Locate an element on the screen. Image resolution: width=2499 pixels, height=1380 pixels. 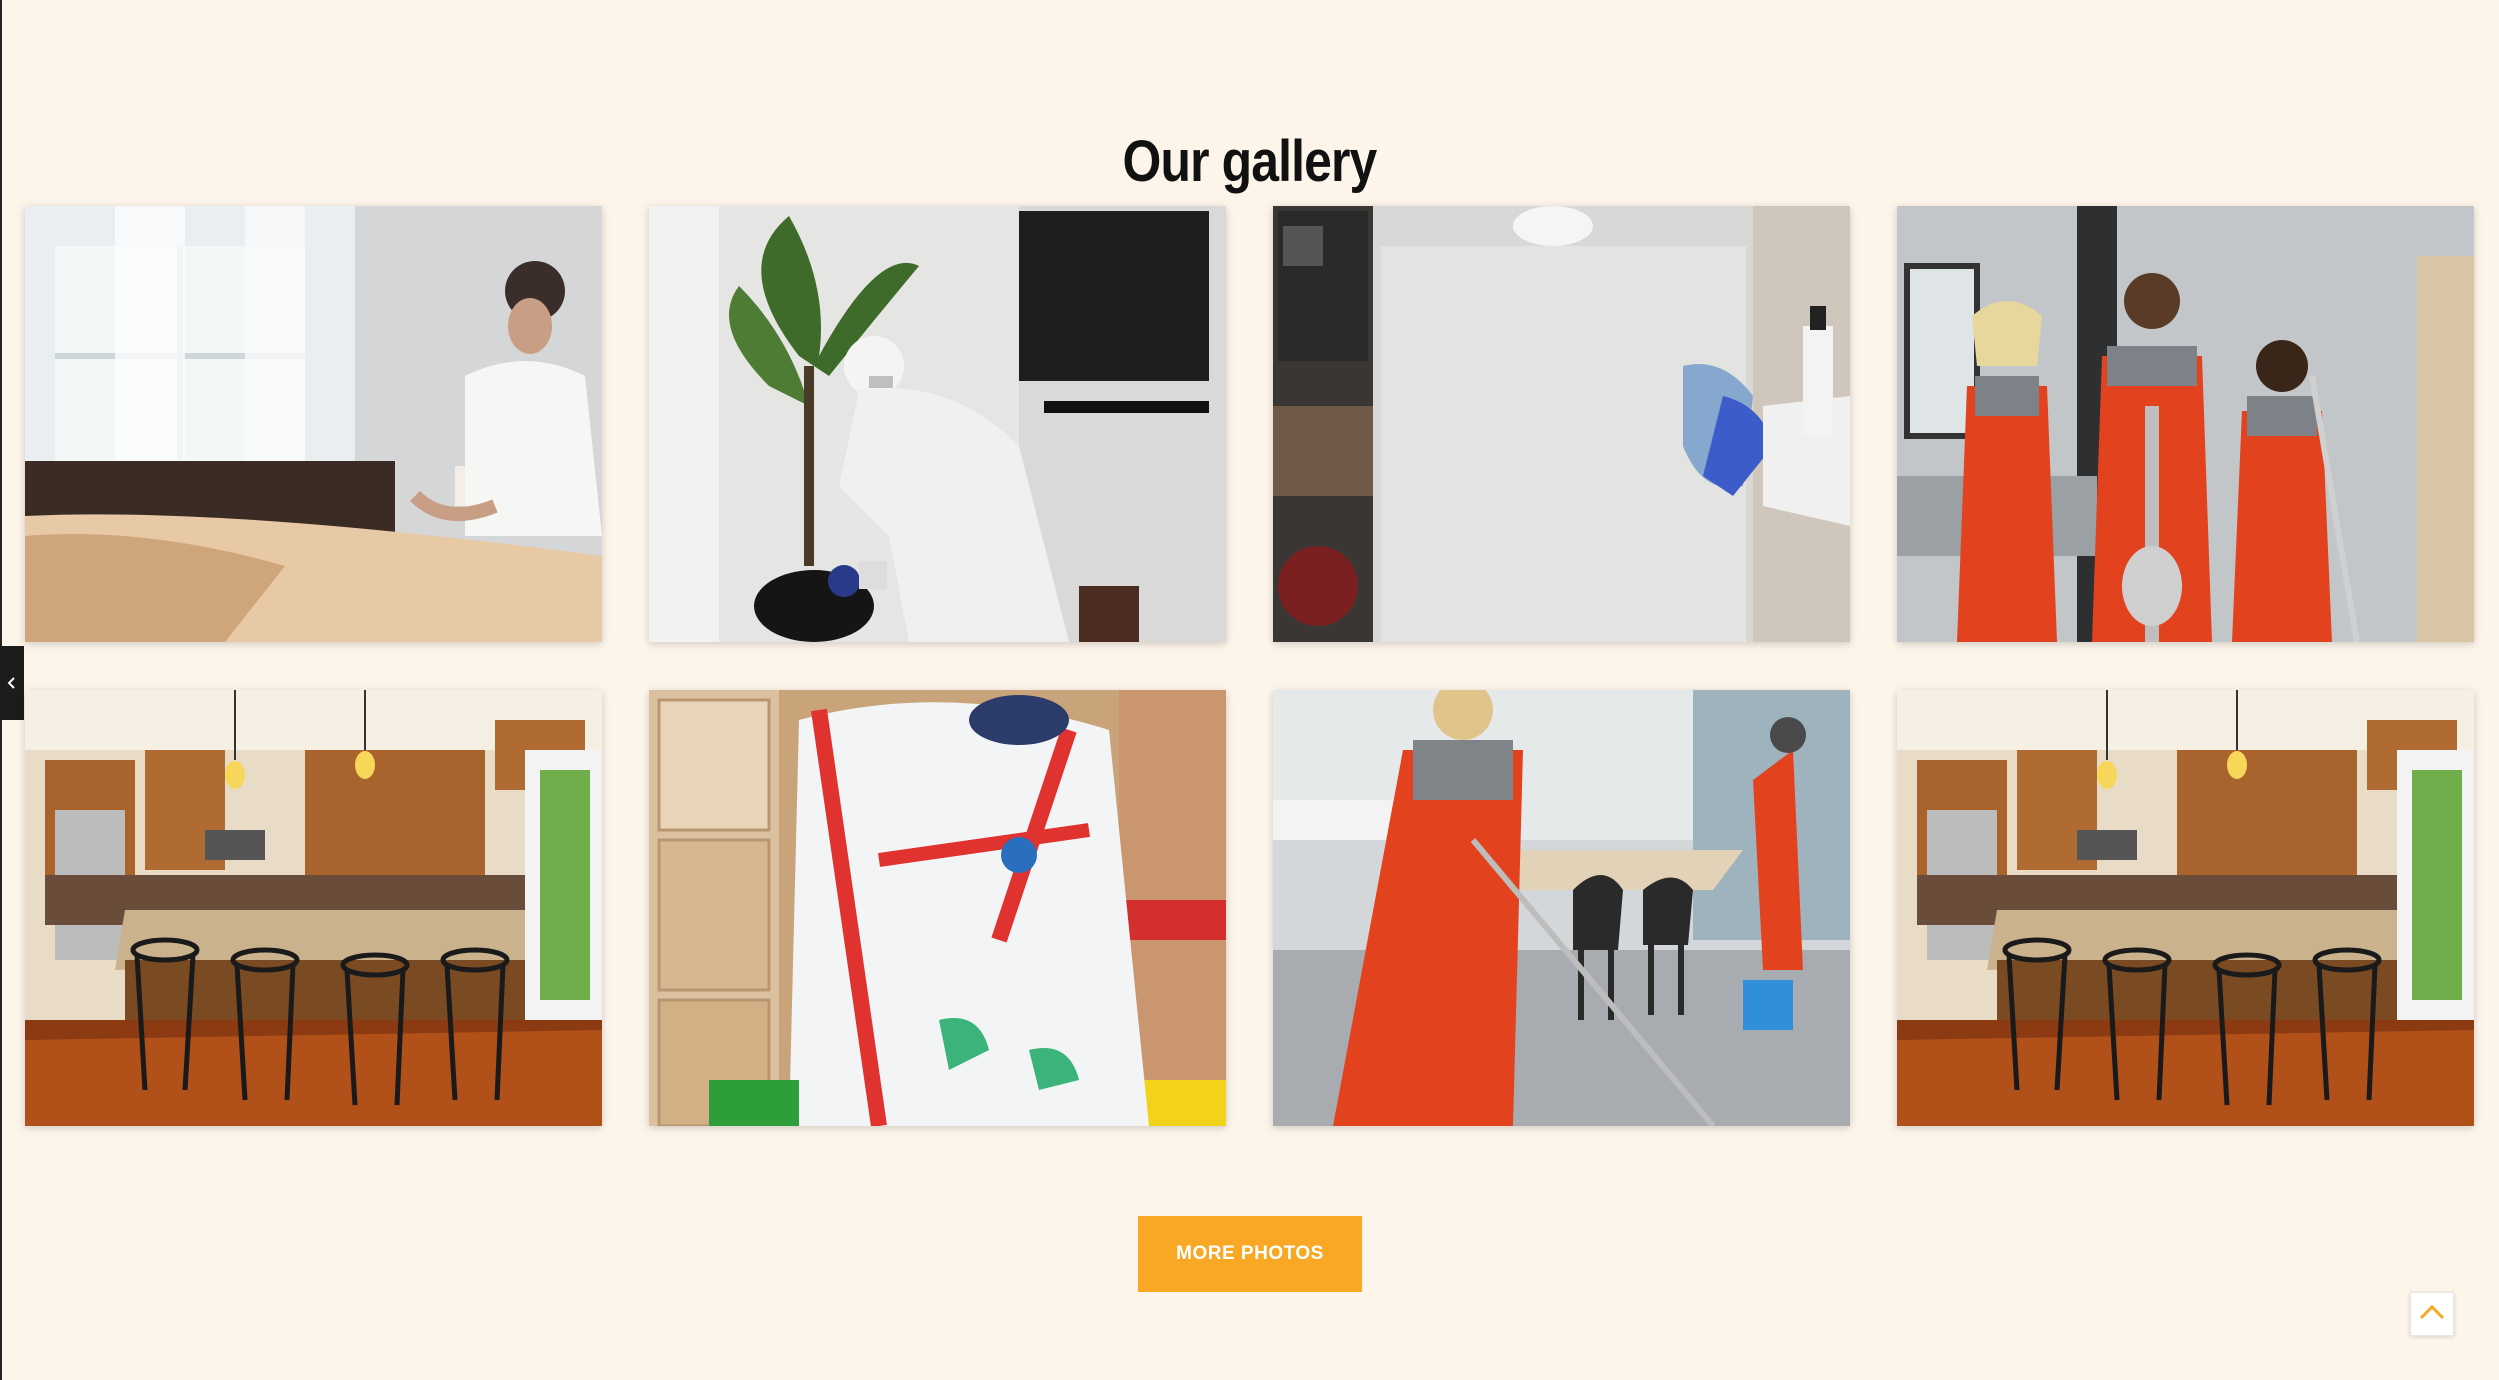
gallery-image-disinfecting is located at coordinates (937, 424).